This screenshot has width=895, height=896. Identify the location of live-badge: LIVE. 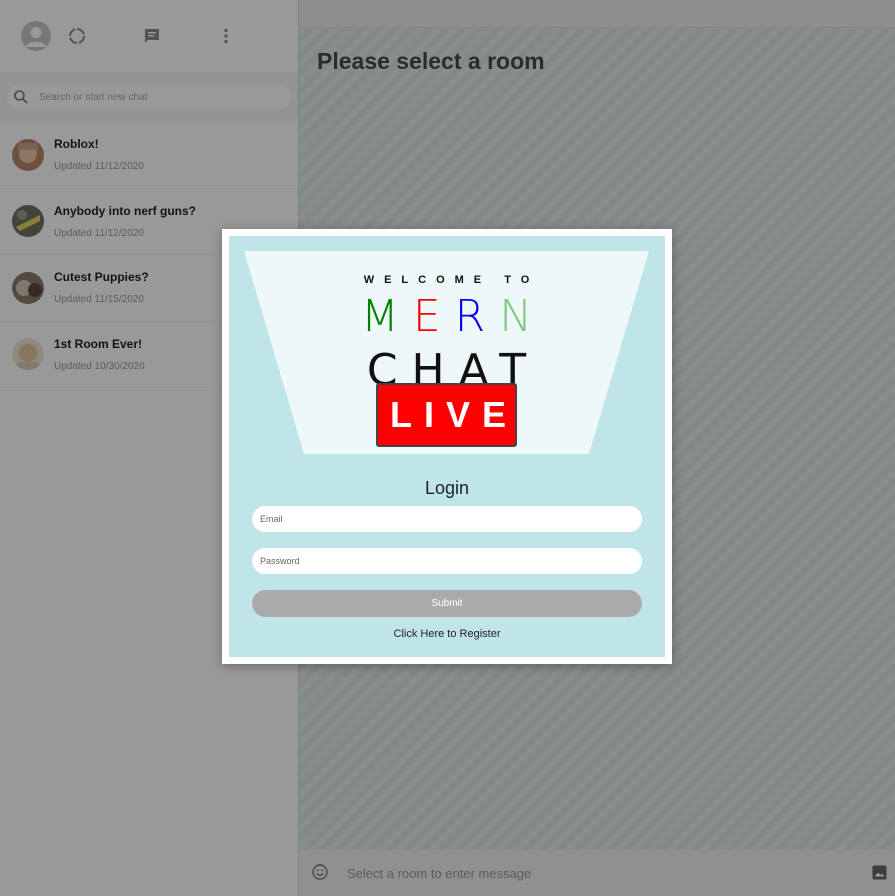
(446, 415).